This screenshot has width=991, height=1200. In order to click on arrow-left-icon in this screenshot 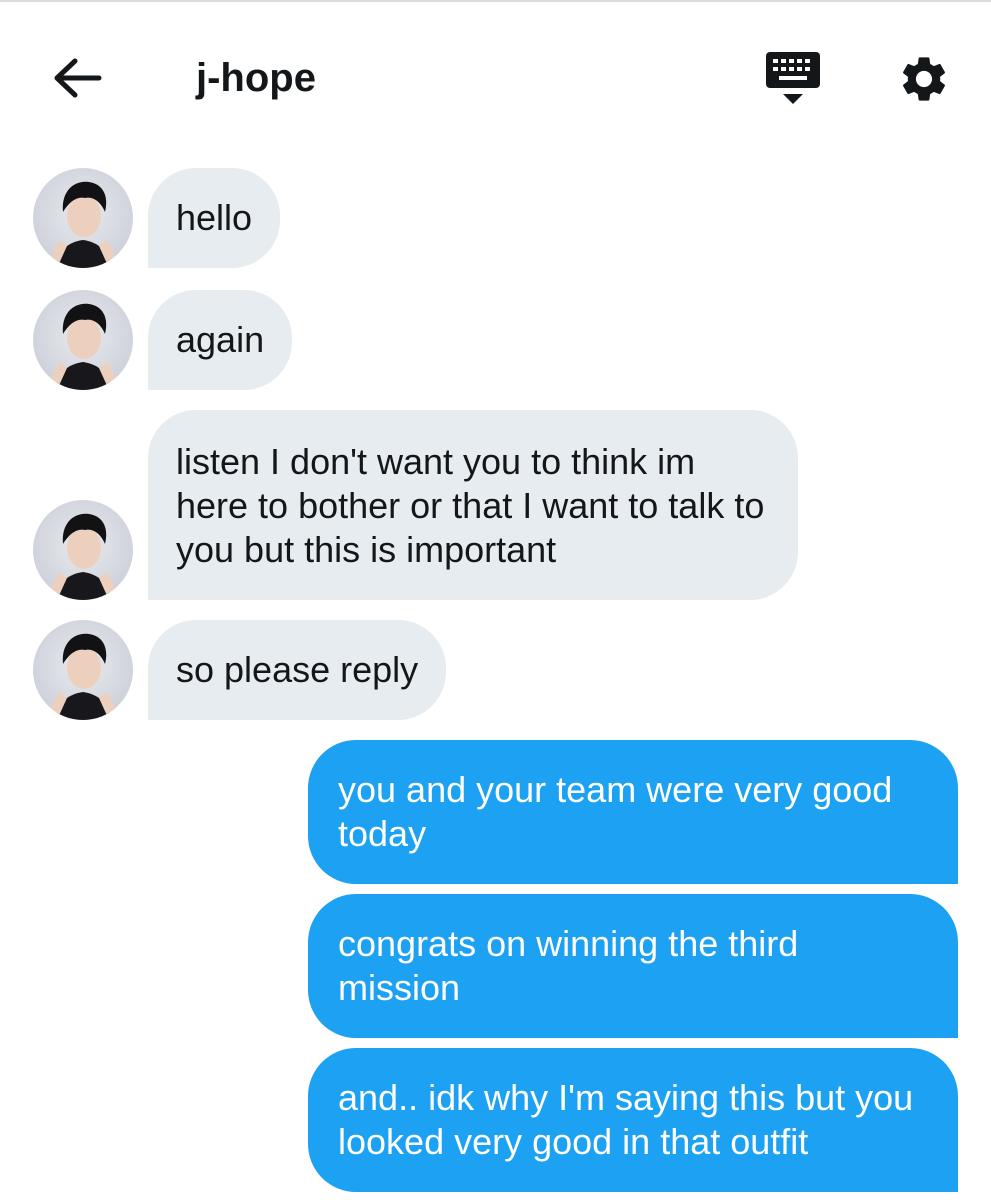, I will do `click(78, 78)`.